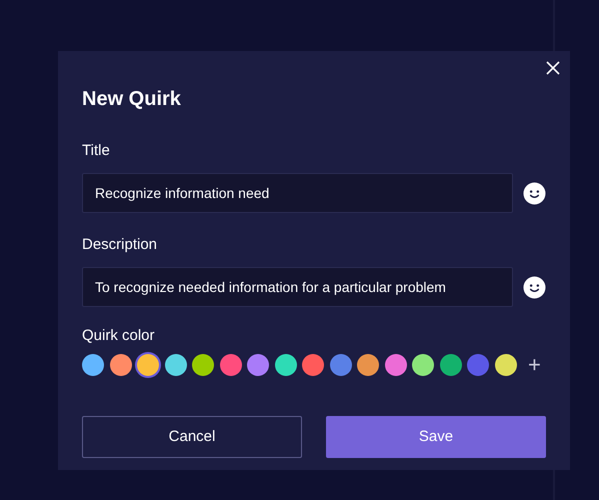 The width and height of the screenshot is (599, 500). Describe the element at coordinates (298, 193) in the screenshot. I see `input-field: Recognize information need` at that location.